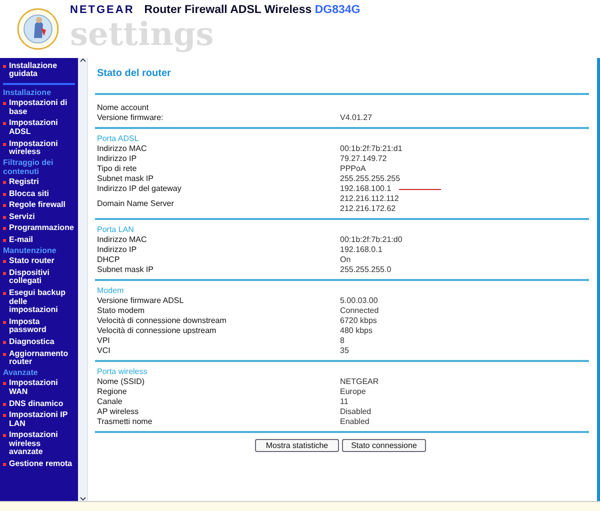 This screenshot has height=511, width=600. Describe the element at coordinates (162, 321) in the screenshot. I see `field-label: Velocità di connessione downstream` at that location.